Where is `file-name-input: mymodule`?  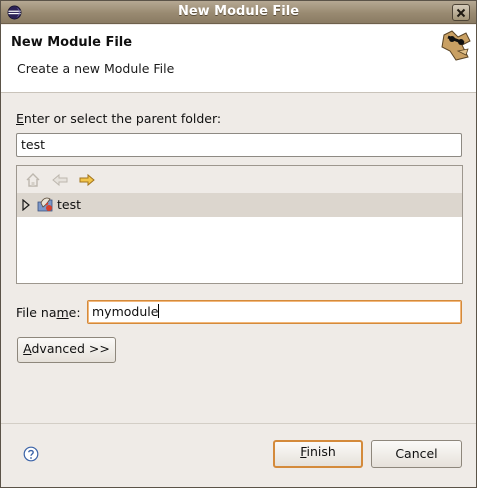
file-name-input: mymodule is located at coordinates (274, 312).